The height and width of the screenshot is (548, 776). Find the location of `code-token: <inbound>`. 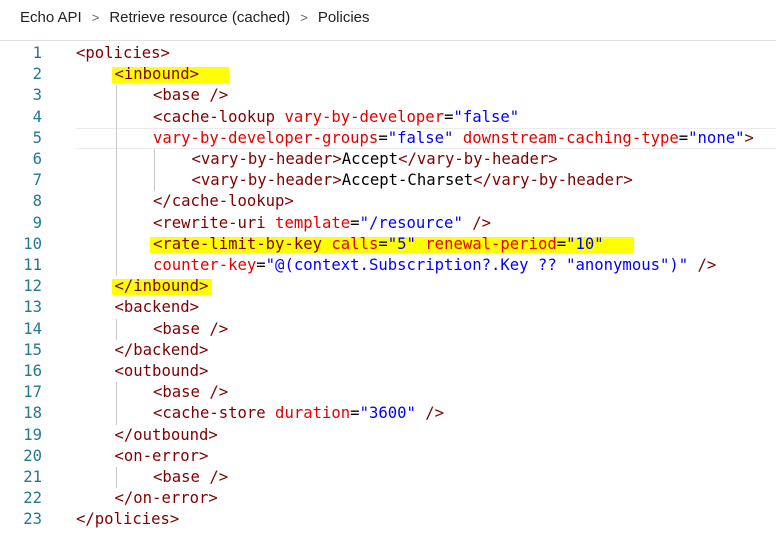

code-token: <inbound> is located at coordinates (157, 74).